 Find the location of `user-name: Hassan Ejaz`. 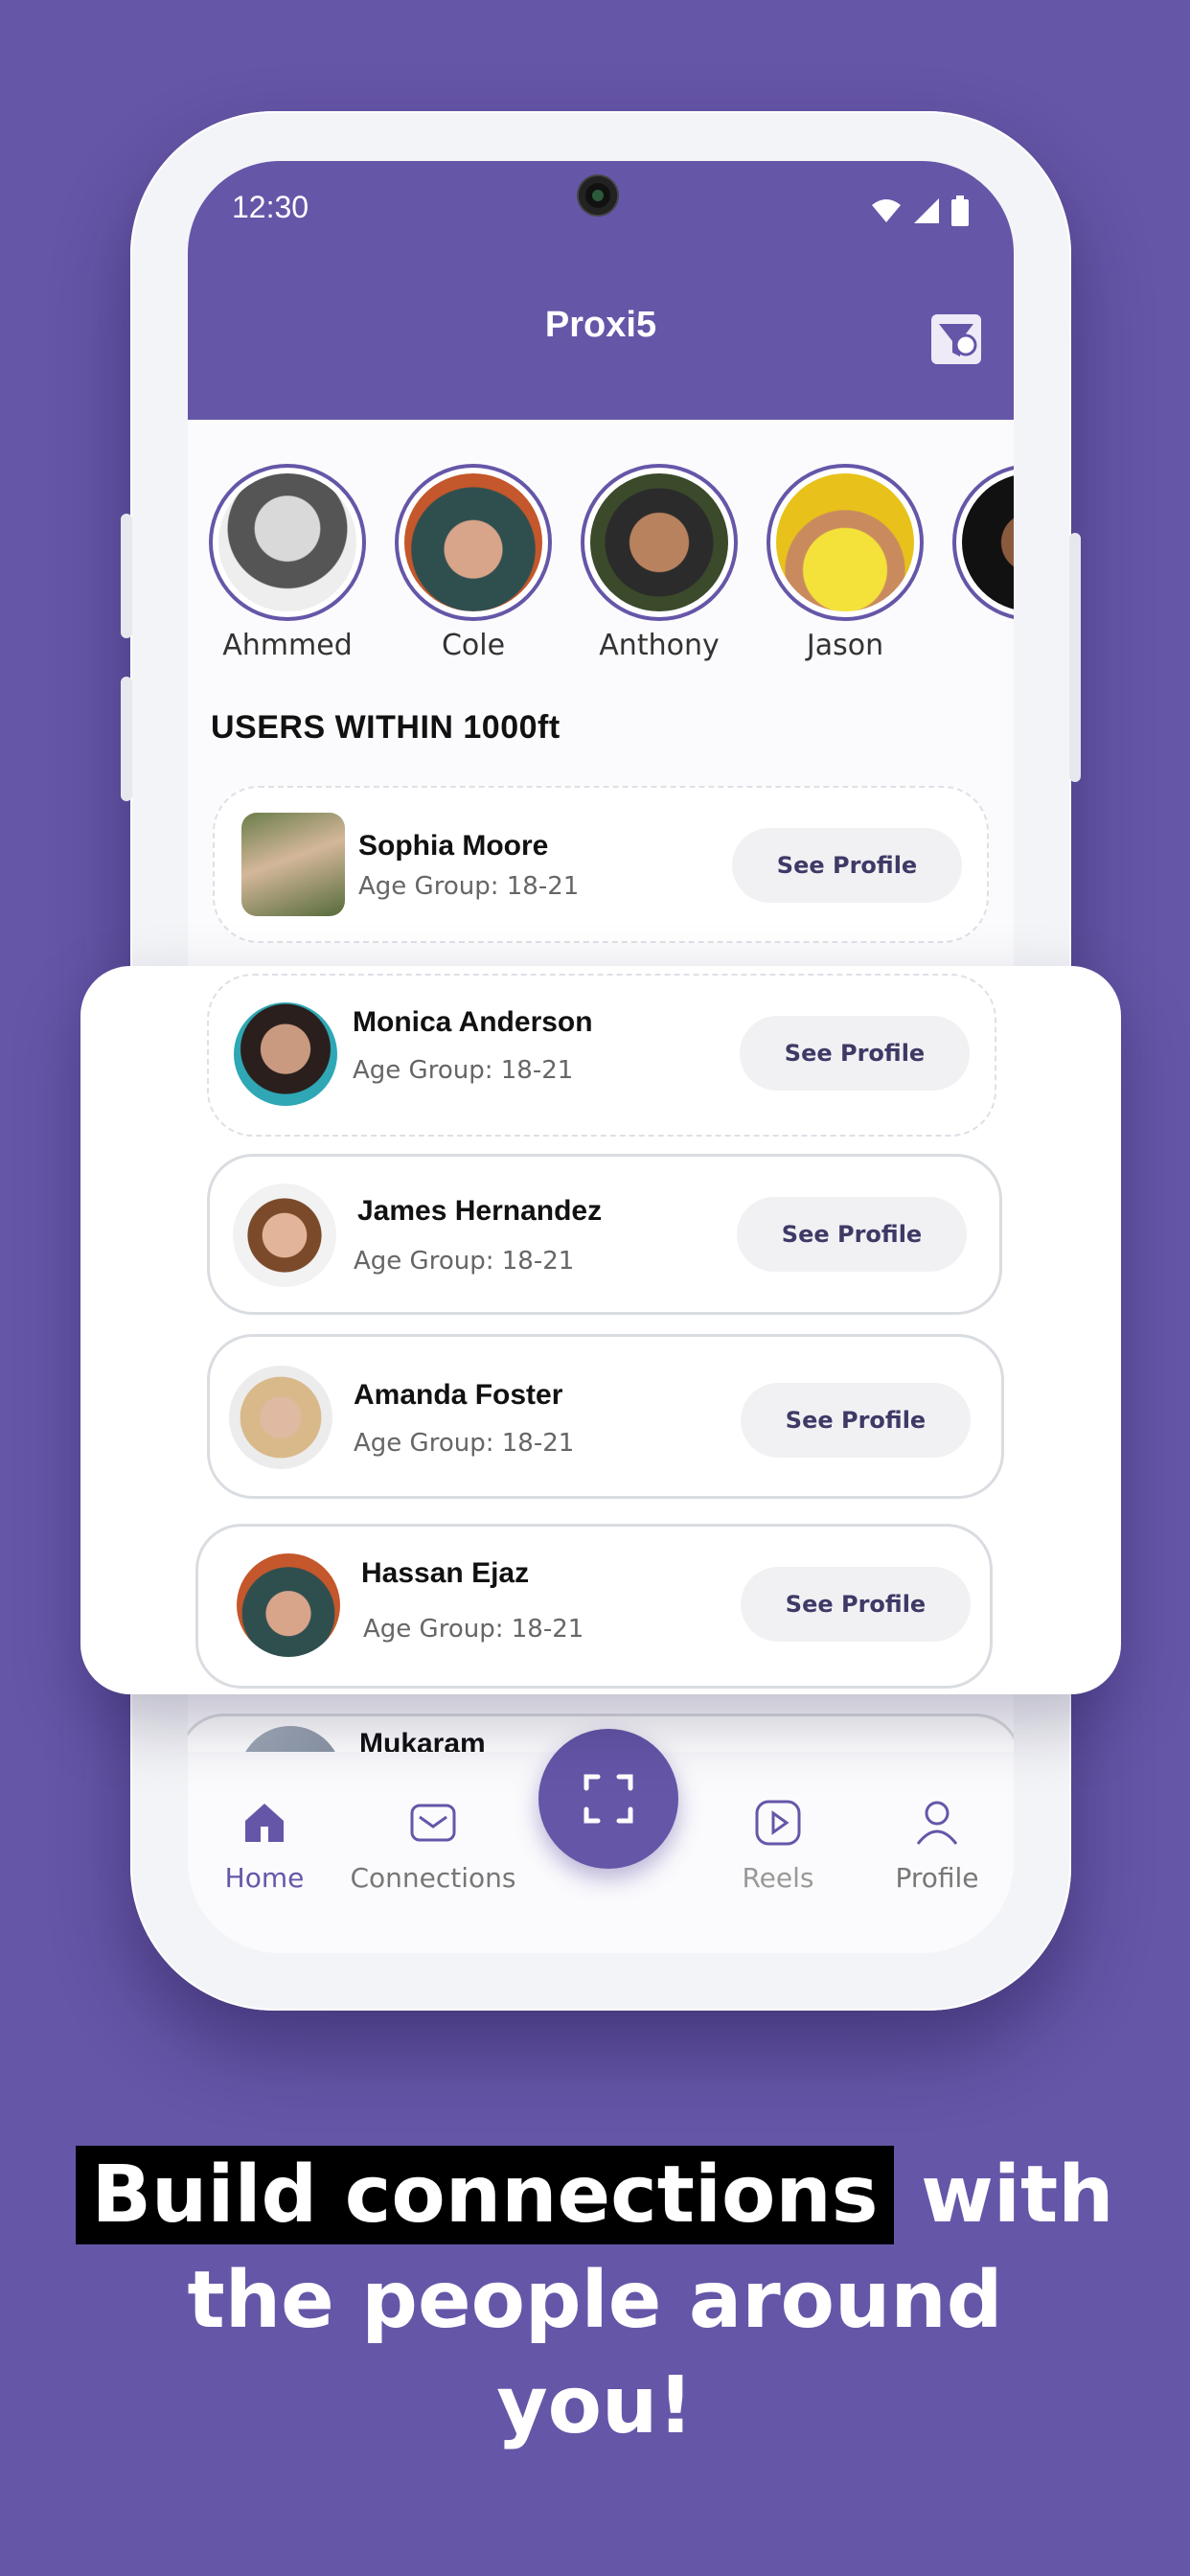

user-name: Hassan Ejaz is located at coordinates (445, 1573).